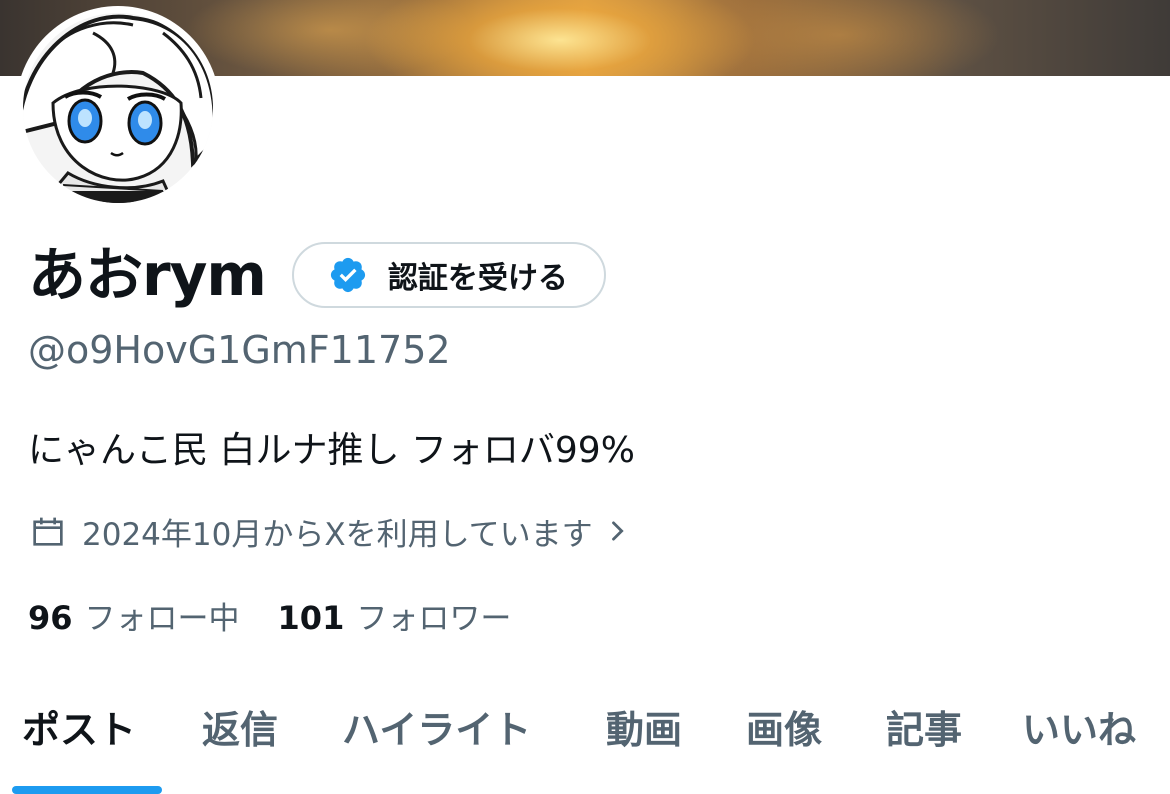 The image size is (1170, 794). I want to click on active-tab-indicator, so click(87, 790).